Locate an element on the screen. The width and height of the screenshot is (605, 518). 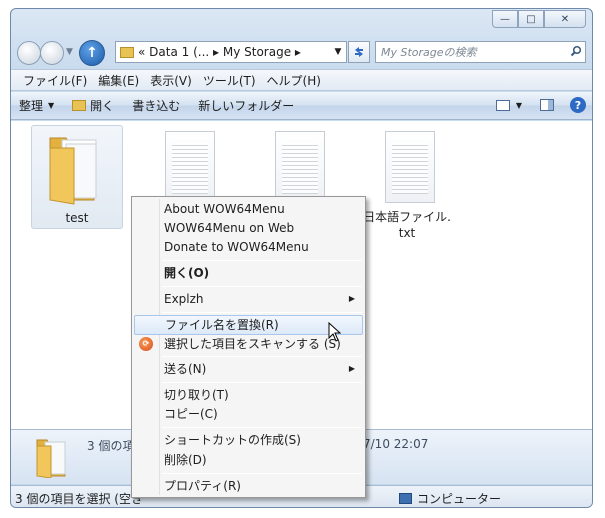
organize-label: 整理 is located at coordinates (31, 106).